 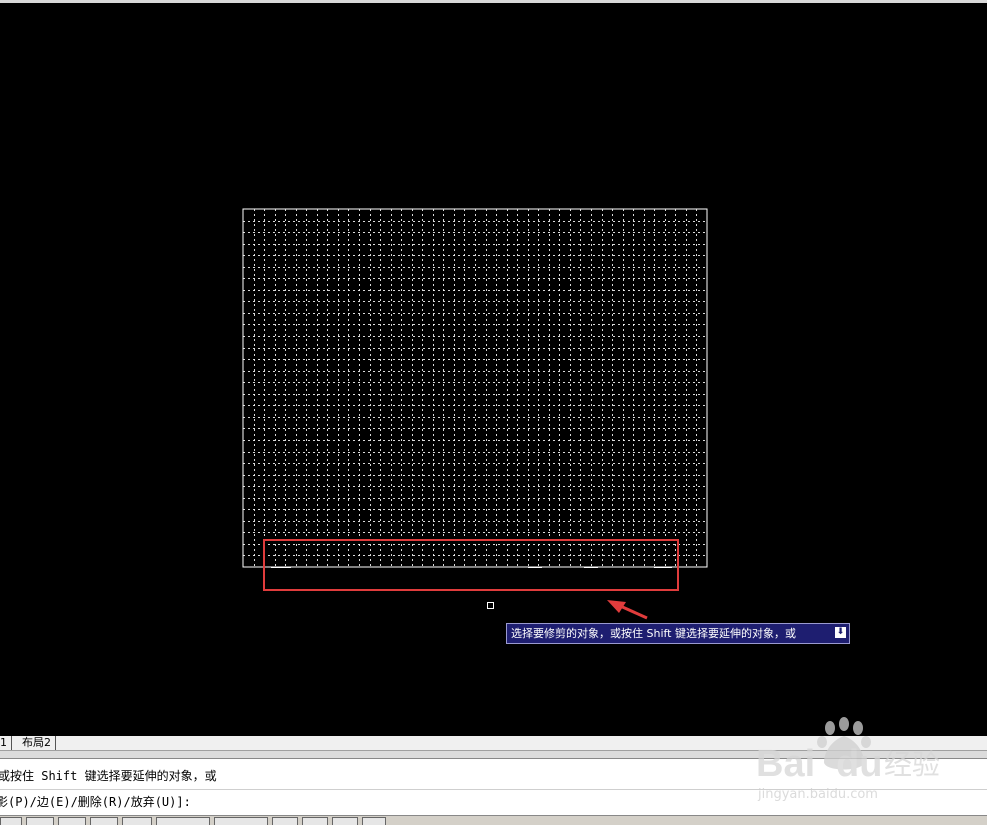 I want to click on arrow-down-icon: ⬇, so click(x=840, y=632).